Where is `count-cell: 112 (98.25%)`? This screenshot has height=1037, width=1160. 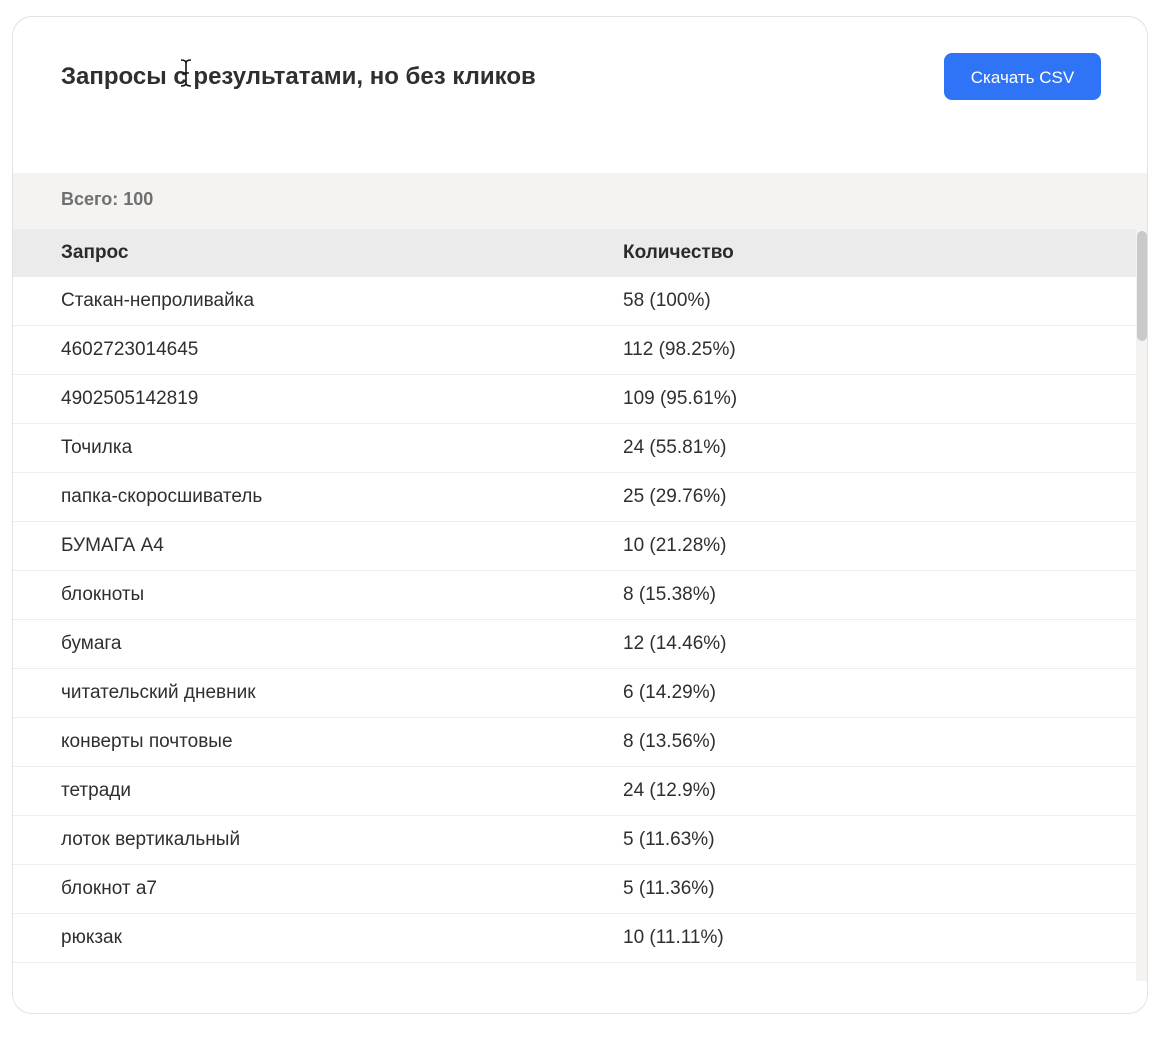 count-cell: 112 (98.25%) is located at coordinates (679, 349).